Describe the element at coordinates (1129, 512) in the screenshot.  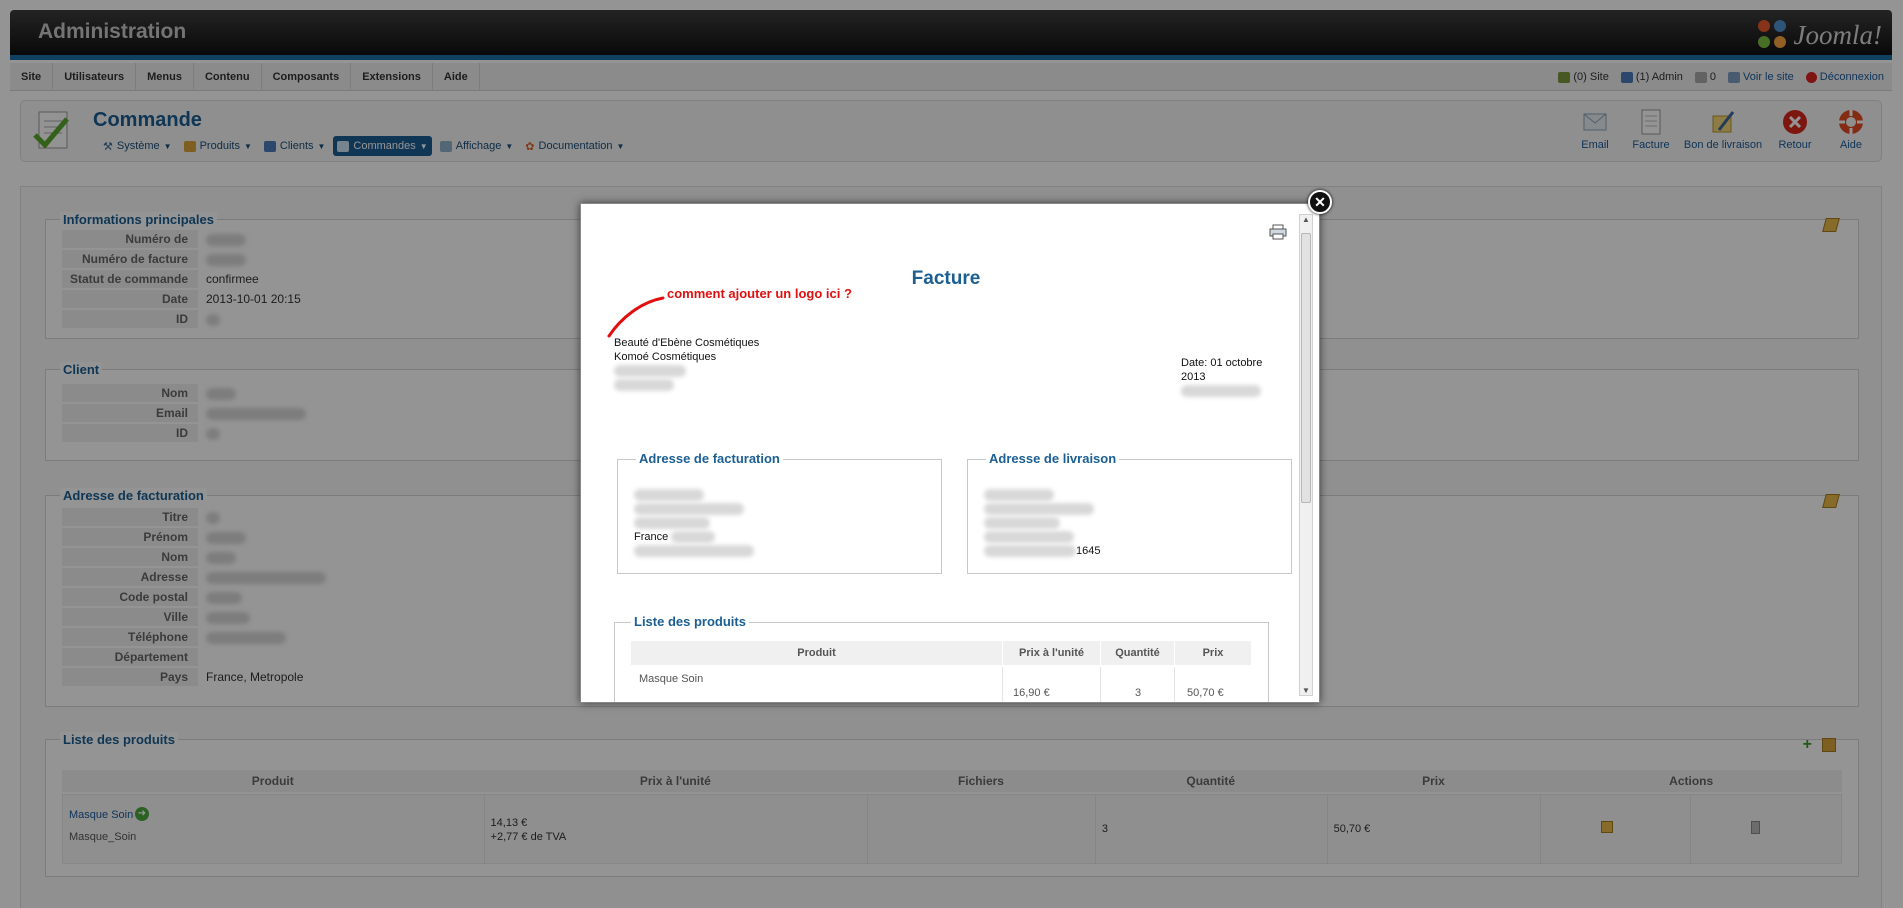
I see `invoice-shipping-address: Adresse de livraison 1645` at that location.